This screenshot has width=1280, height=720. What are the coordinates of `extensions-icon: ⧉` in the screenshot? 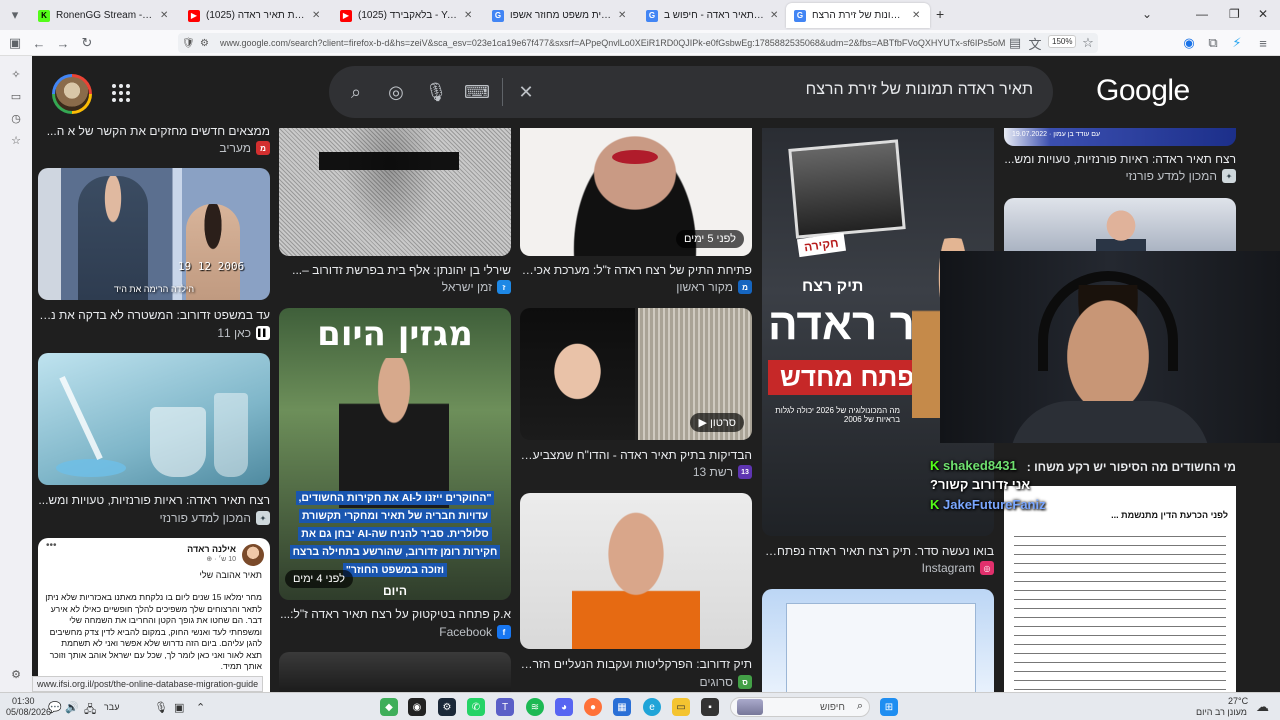 It's located at (1213, 43).